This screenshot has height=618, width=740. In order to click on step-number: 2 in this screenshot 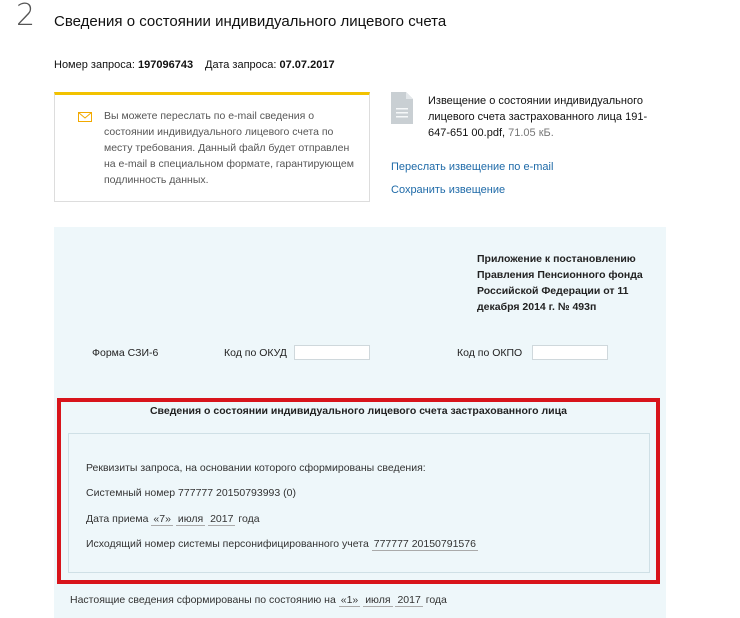, I will do `click(26, 16)`.